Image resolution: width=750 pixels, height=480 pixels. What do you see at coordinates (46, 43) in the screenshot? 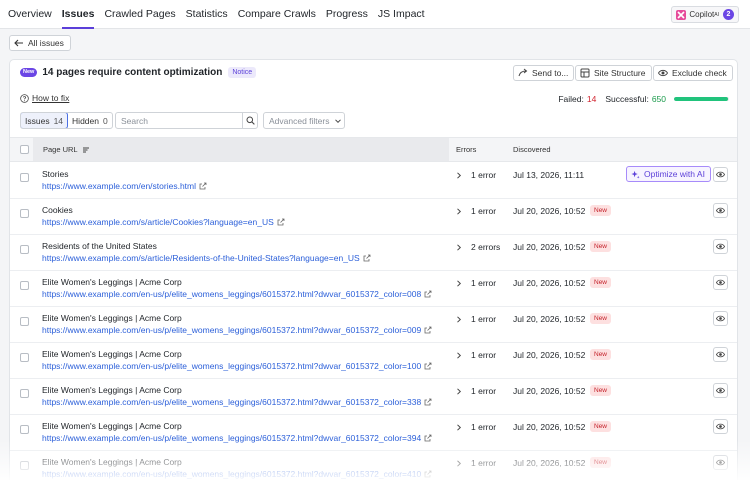
I see `all-issues-label: All issues` at bounding box center [46, 43].